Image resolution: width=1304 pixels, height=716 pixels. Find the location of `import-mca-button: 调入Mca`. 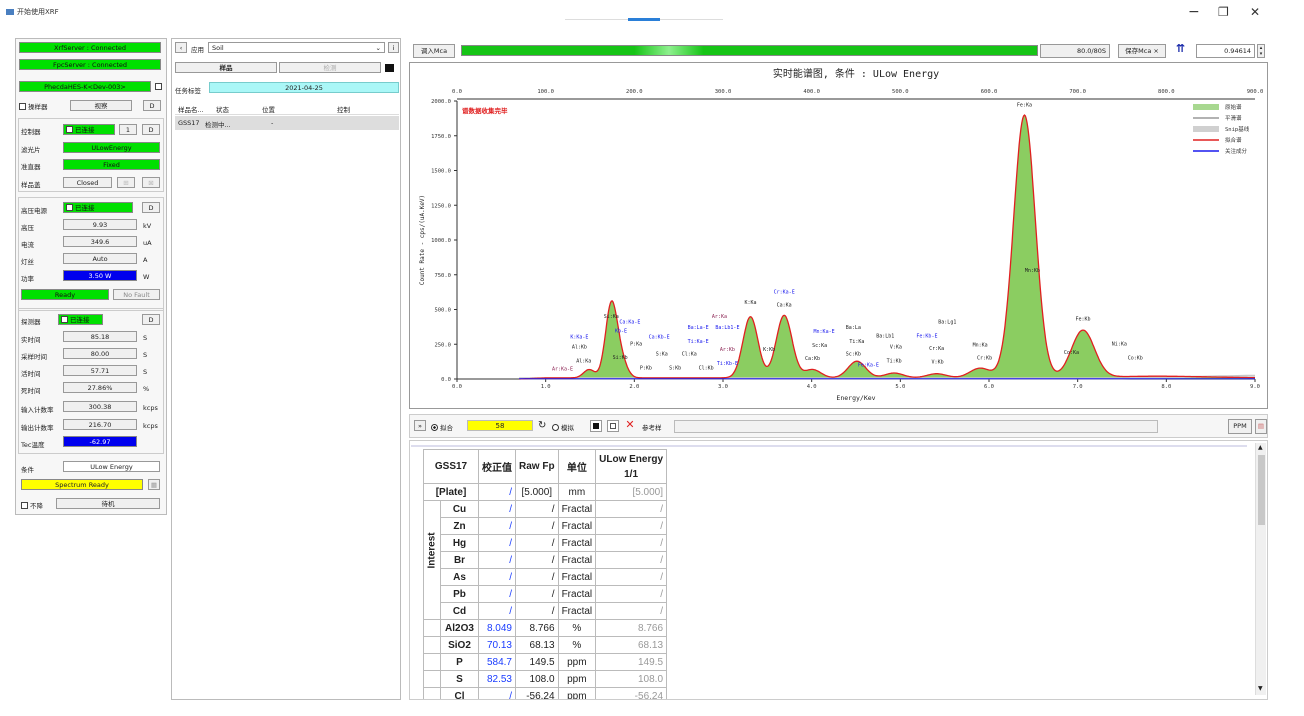

import-mca-button: 调入Mca is located at coordinates (434, 51).